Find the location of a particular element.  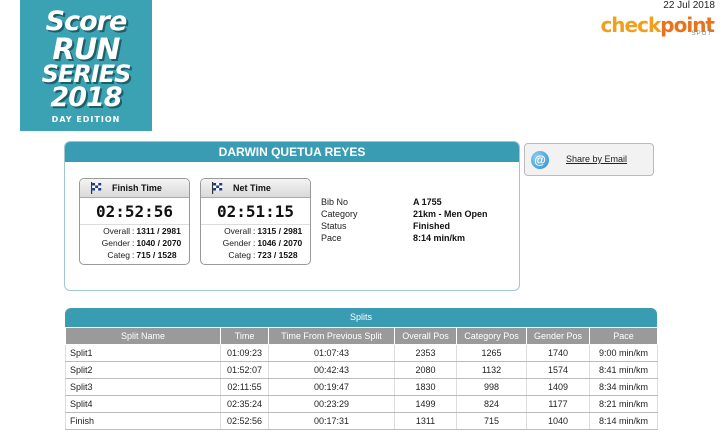

cell-time: 02:35:24 is located at coordinates (244, 404).